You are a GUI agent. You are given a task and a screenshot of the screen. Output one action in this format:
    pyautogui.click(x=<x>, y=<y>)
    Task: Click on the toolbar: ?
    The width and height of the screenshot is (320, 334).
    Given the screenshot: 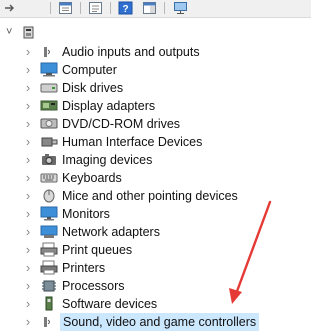 What is the action you would take?
    pyautogui.click(x=155, y=9)
    